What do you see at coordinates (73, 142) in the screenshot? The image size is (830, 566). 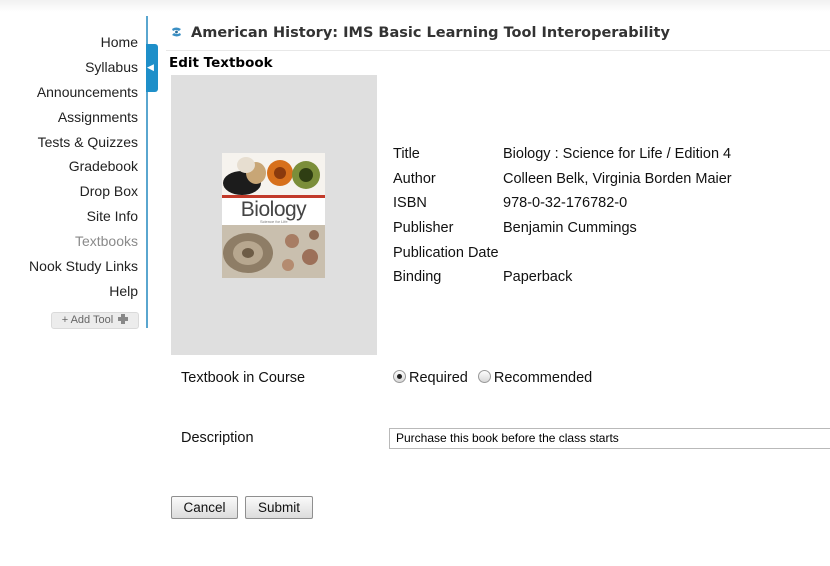 I see `sidebar-item-tests-quizzes: Tests & Quizzes` at bounding box center [73, 142].